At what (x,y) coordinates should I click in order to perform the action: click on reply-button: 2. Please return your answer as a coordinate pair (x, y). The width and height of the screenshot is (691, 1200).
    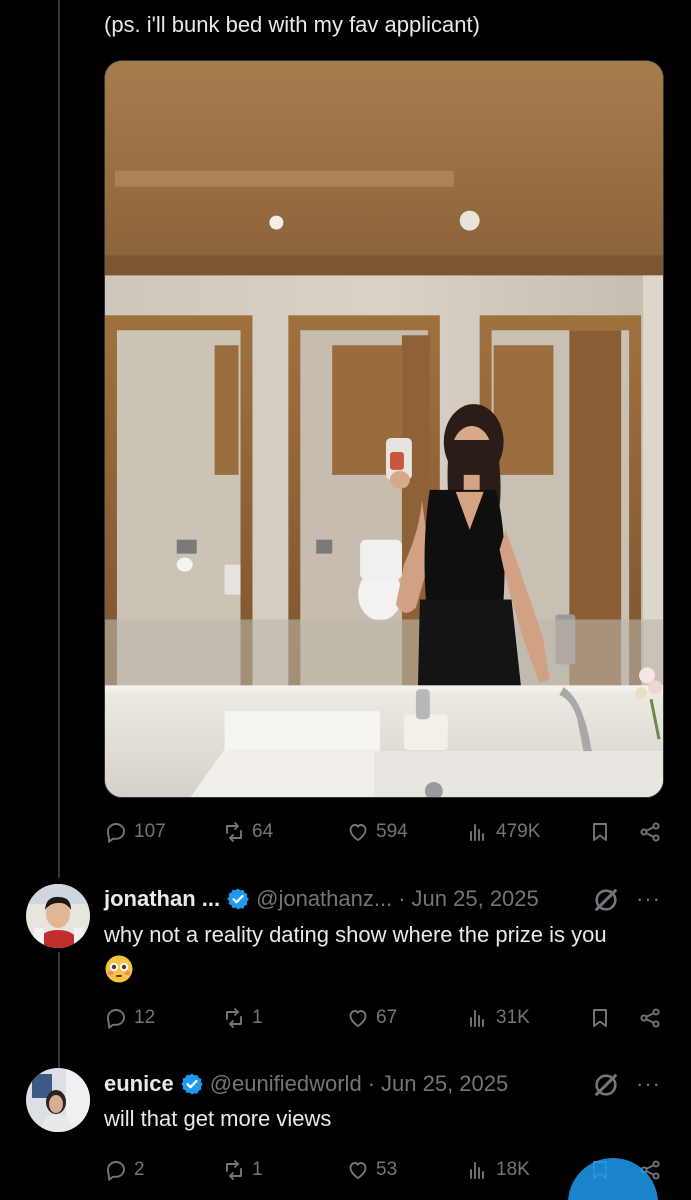
    Looking at the image, I should click on (124, 1170).